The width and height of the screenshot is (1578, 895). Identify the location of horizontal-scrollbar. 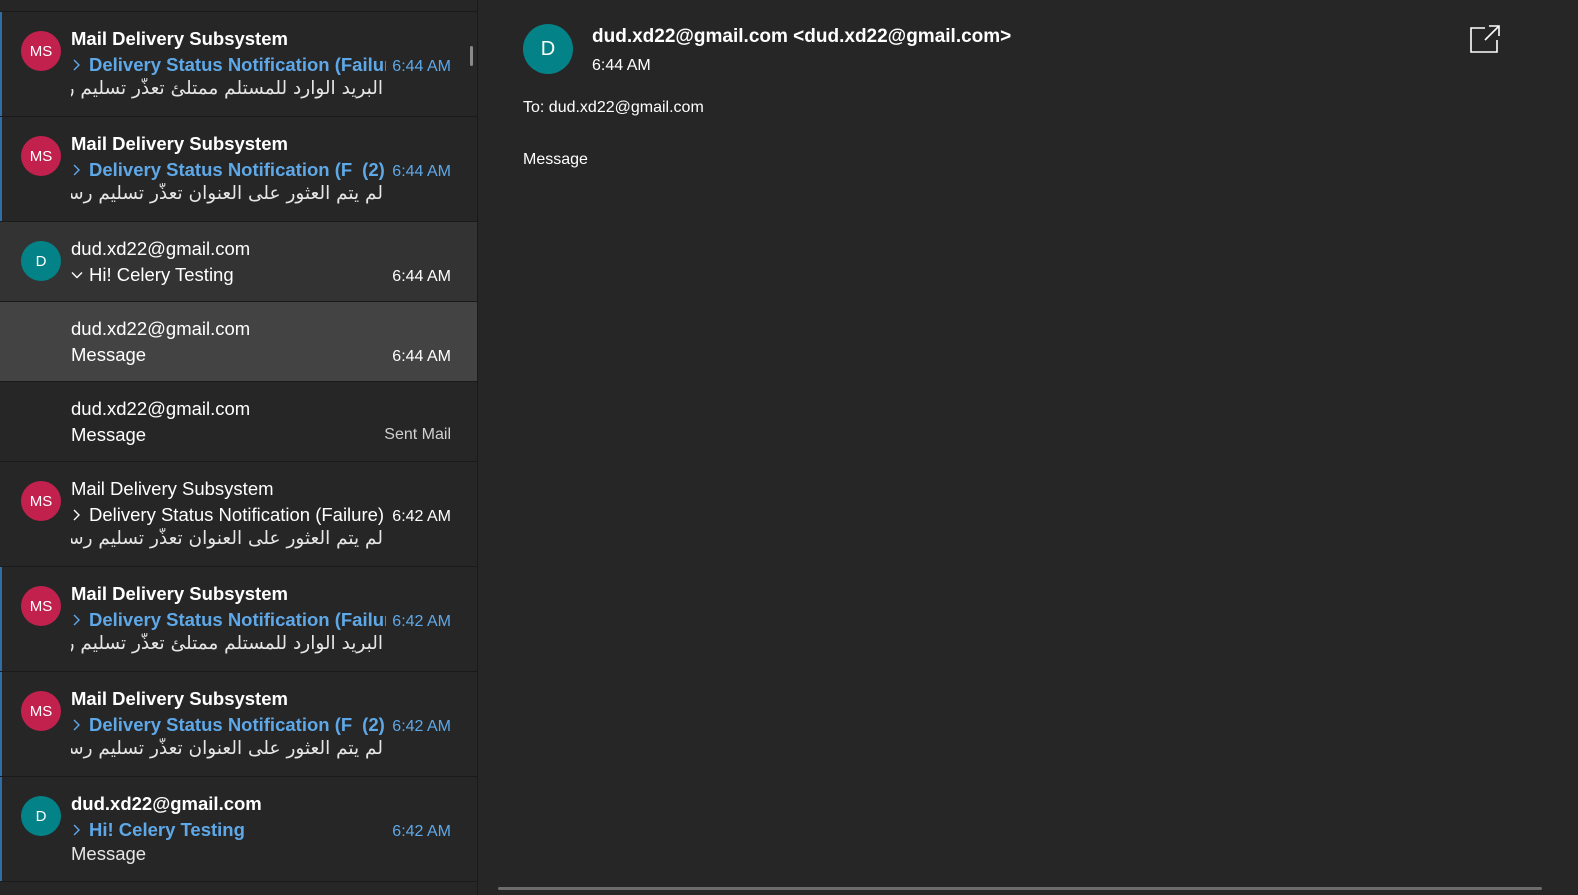
(1020, 888).